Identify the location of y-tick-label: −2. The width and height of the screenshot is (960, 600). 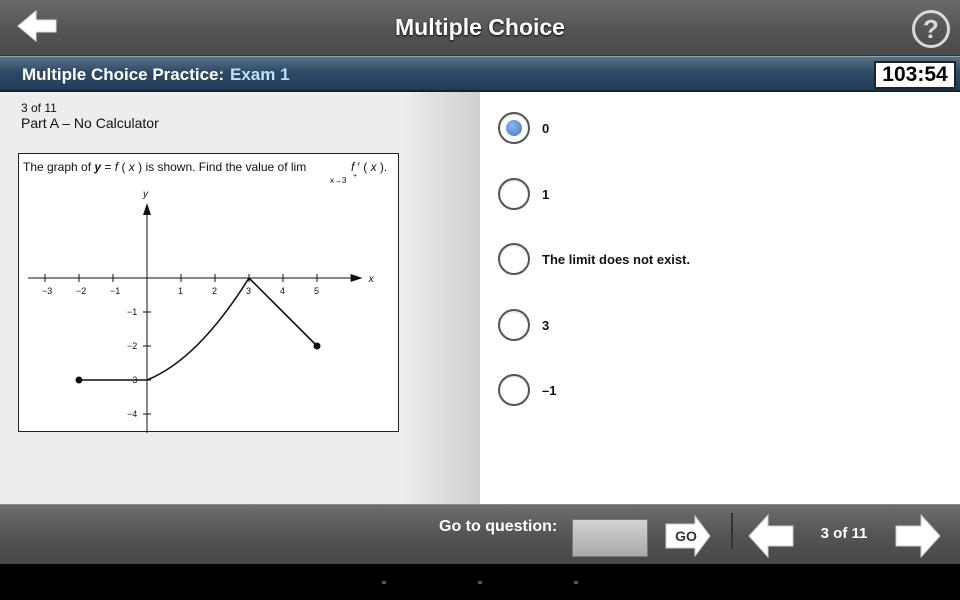
(132, 346).